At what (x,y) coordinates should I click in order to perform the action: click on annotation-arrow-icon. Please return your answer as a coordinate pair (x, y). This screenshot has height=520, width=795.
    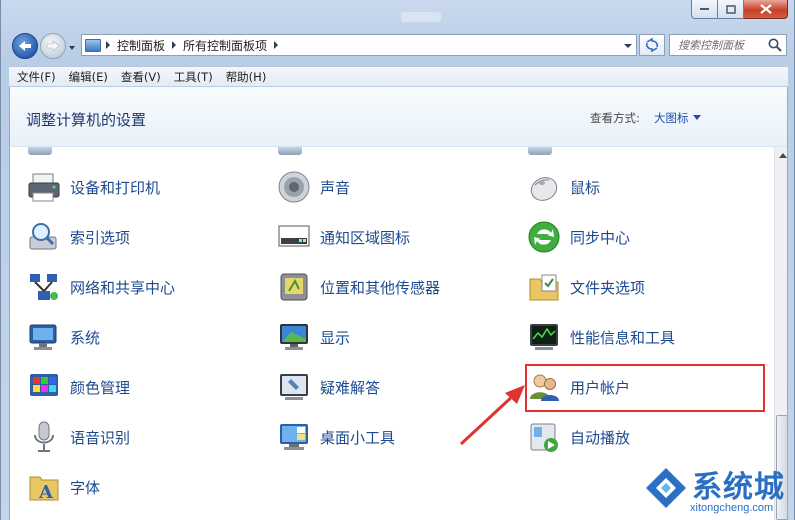
    Looking at the image, I should click on (492, 415).